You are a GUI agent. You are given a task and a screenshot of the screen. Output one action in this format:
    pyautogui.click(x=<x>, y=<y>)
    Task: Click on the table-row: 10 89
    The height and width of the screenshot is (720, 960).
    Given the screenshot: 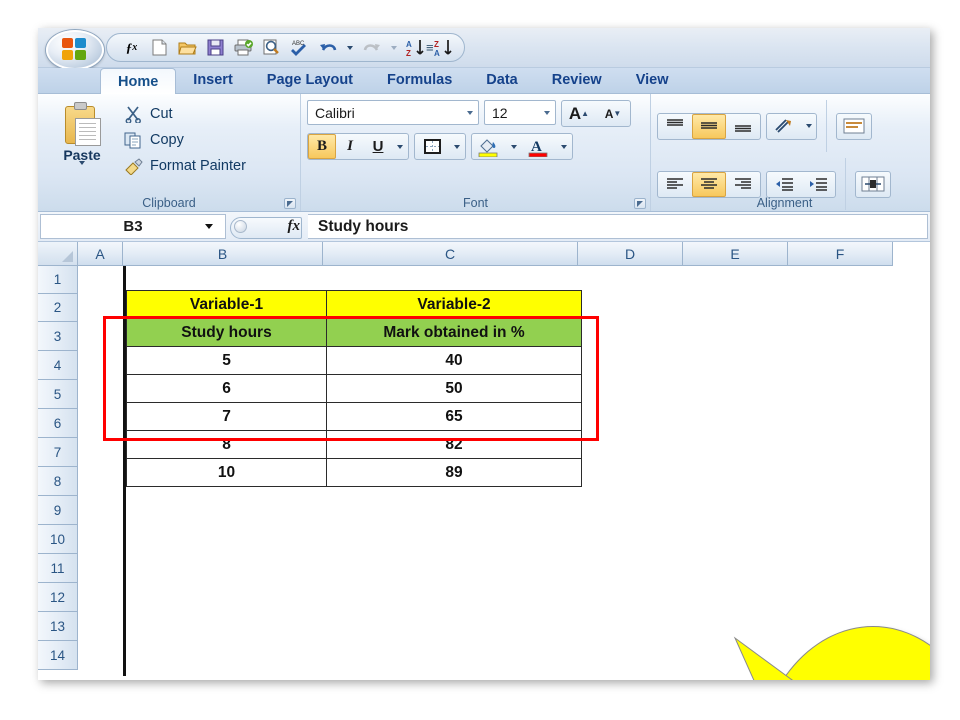 What is the action you would take?
    pyautogui.click(x=354, y=472)
    